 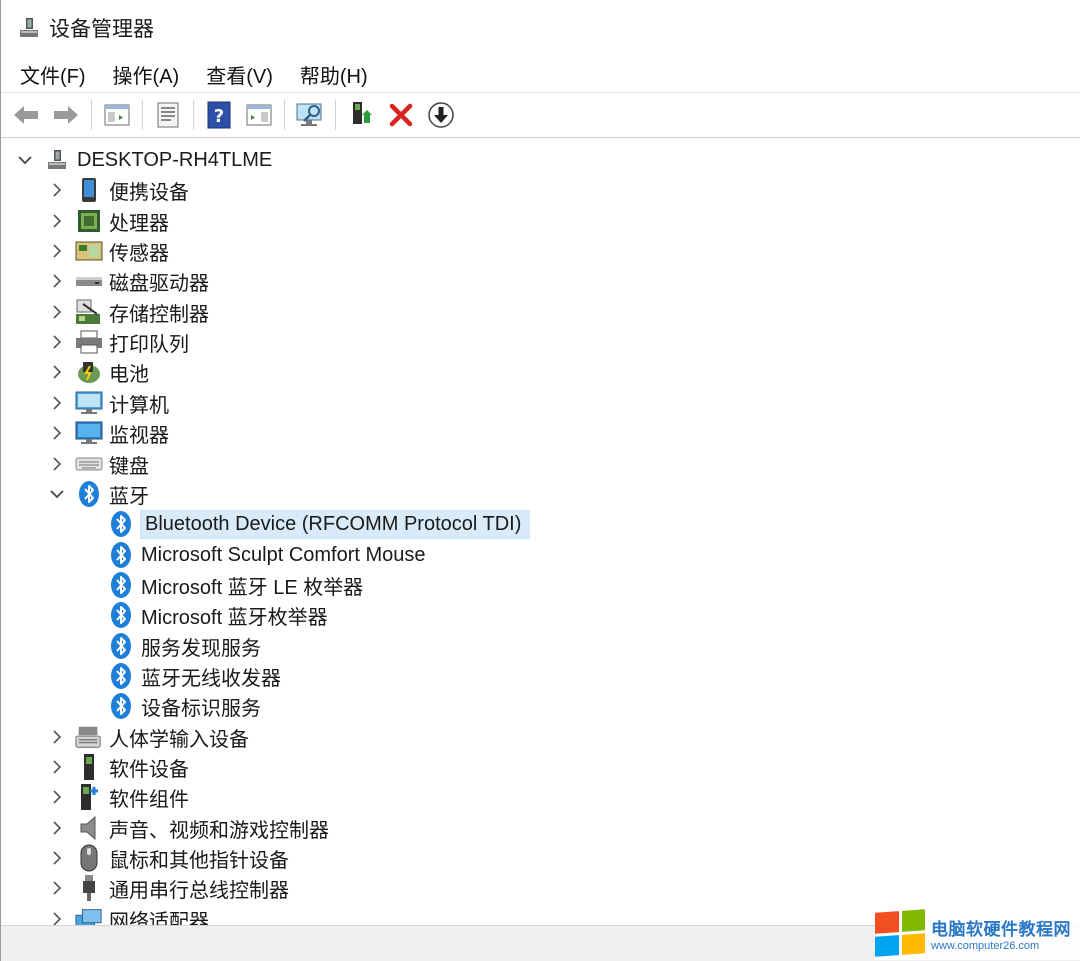 I want to click on device-label: 蓝牙无线收发器, so click(x=211, y=678).